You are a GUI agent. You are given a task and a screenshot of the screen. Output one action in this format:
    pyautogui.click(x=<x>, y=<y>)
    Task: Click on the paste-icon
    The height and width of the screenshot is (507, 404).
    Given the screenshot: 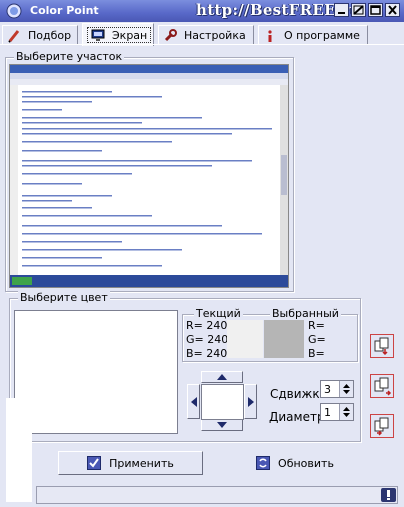 What is the action you would take?
    pyautogui.click(x=383, y=386)
    